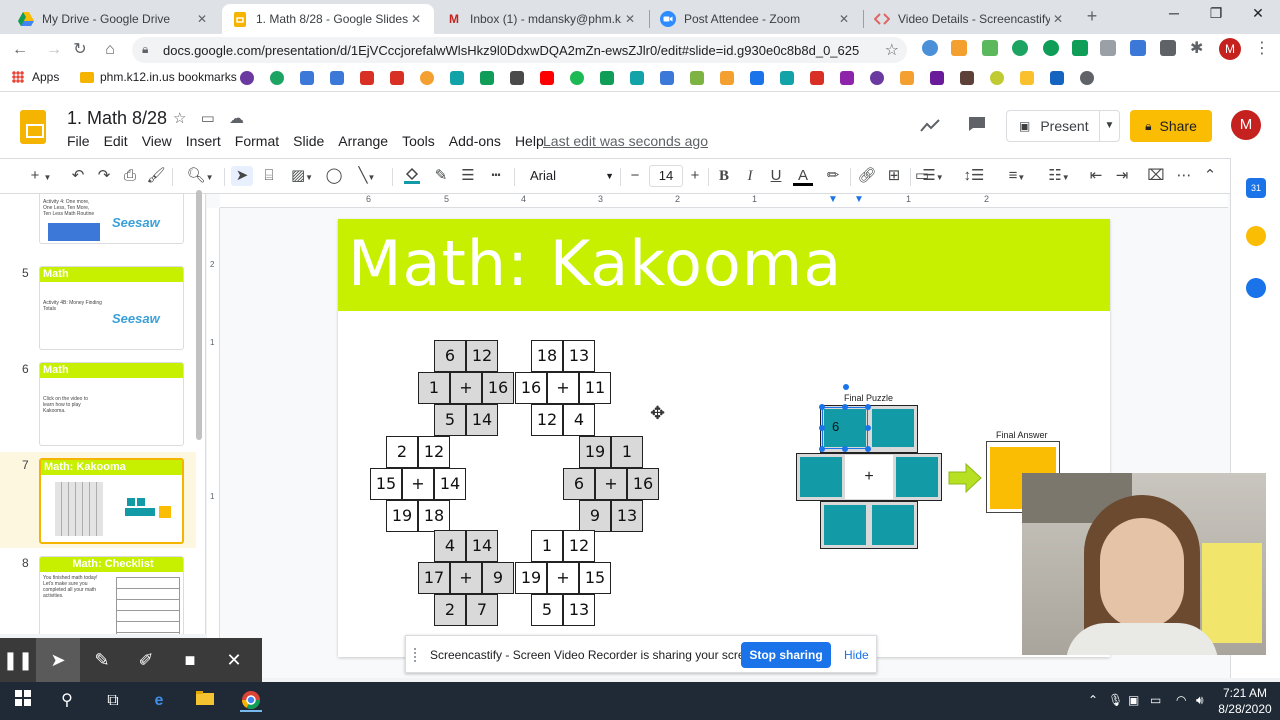 Image resolution: width=1280 pixels, height=720 pixels. I want to click on youtube-icon, so click(547, 78).